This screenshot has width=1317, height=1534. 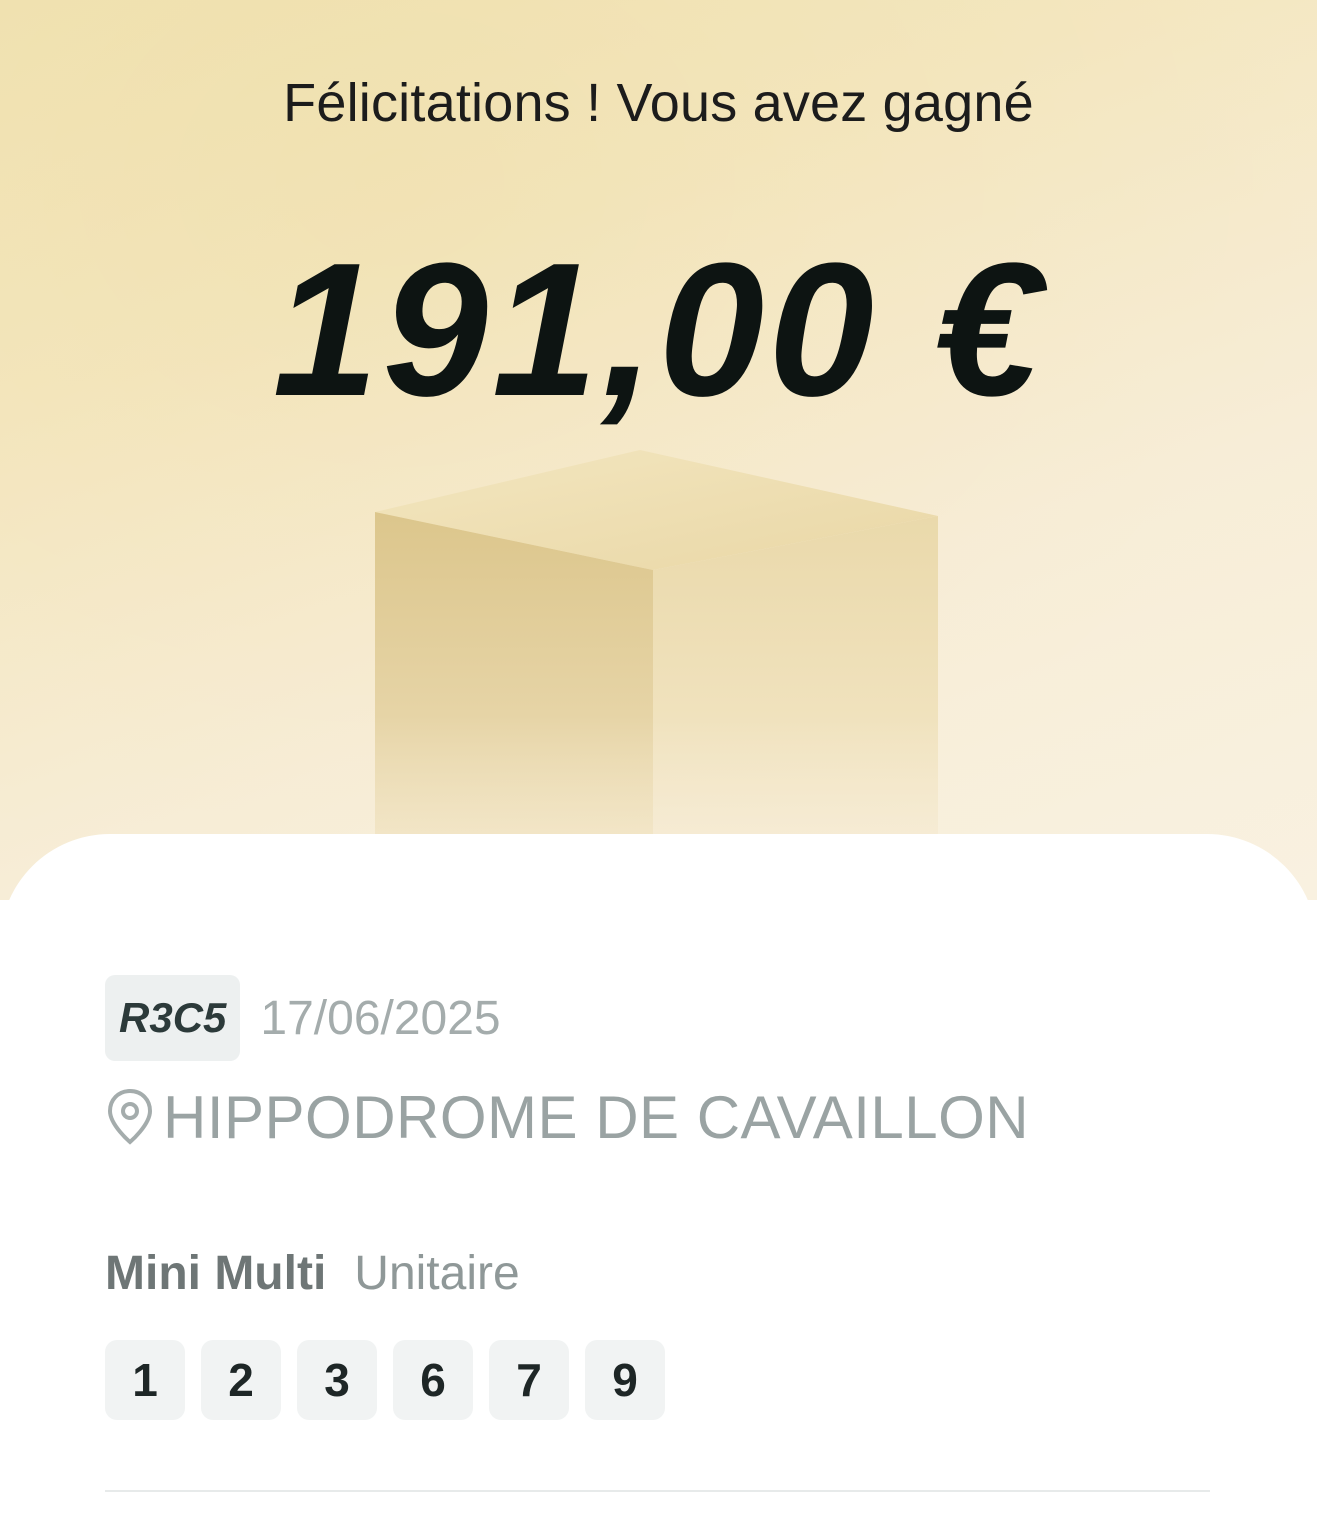 I want to click on section-divider, so click(x=657, y=1491).